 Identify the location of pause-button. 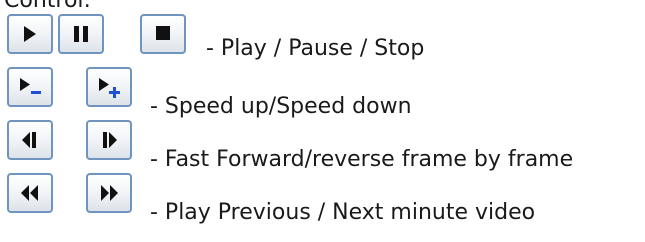
(81, 34).